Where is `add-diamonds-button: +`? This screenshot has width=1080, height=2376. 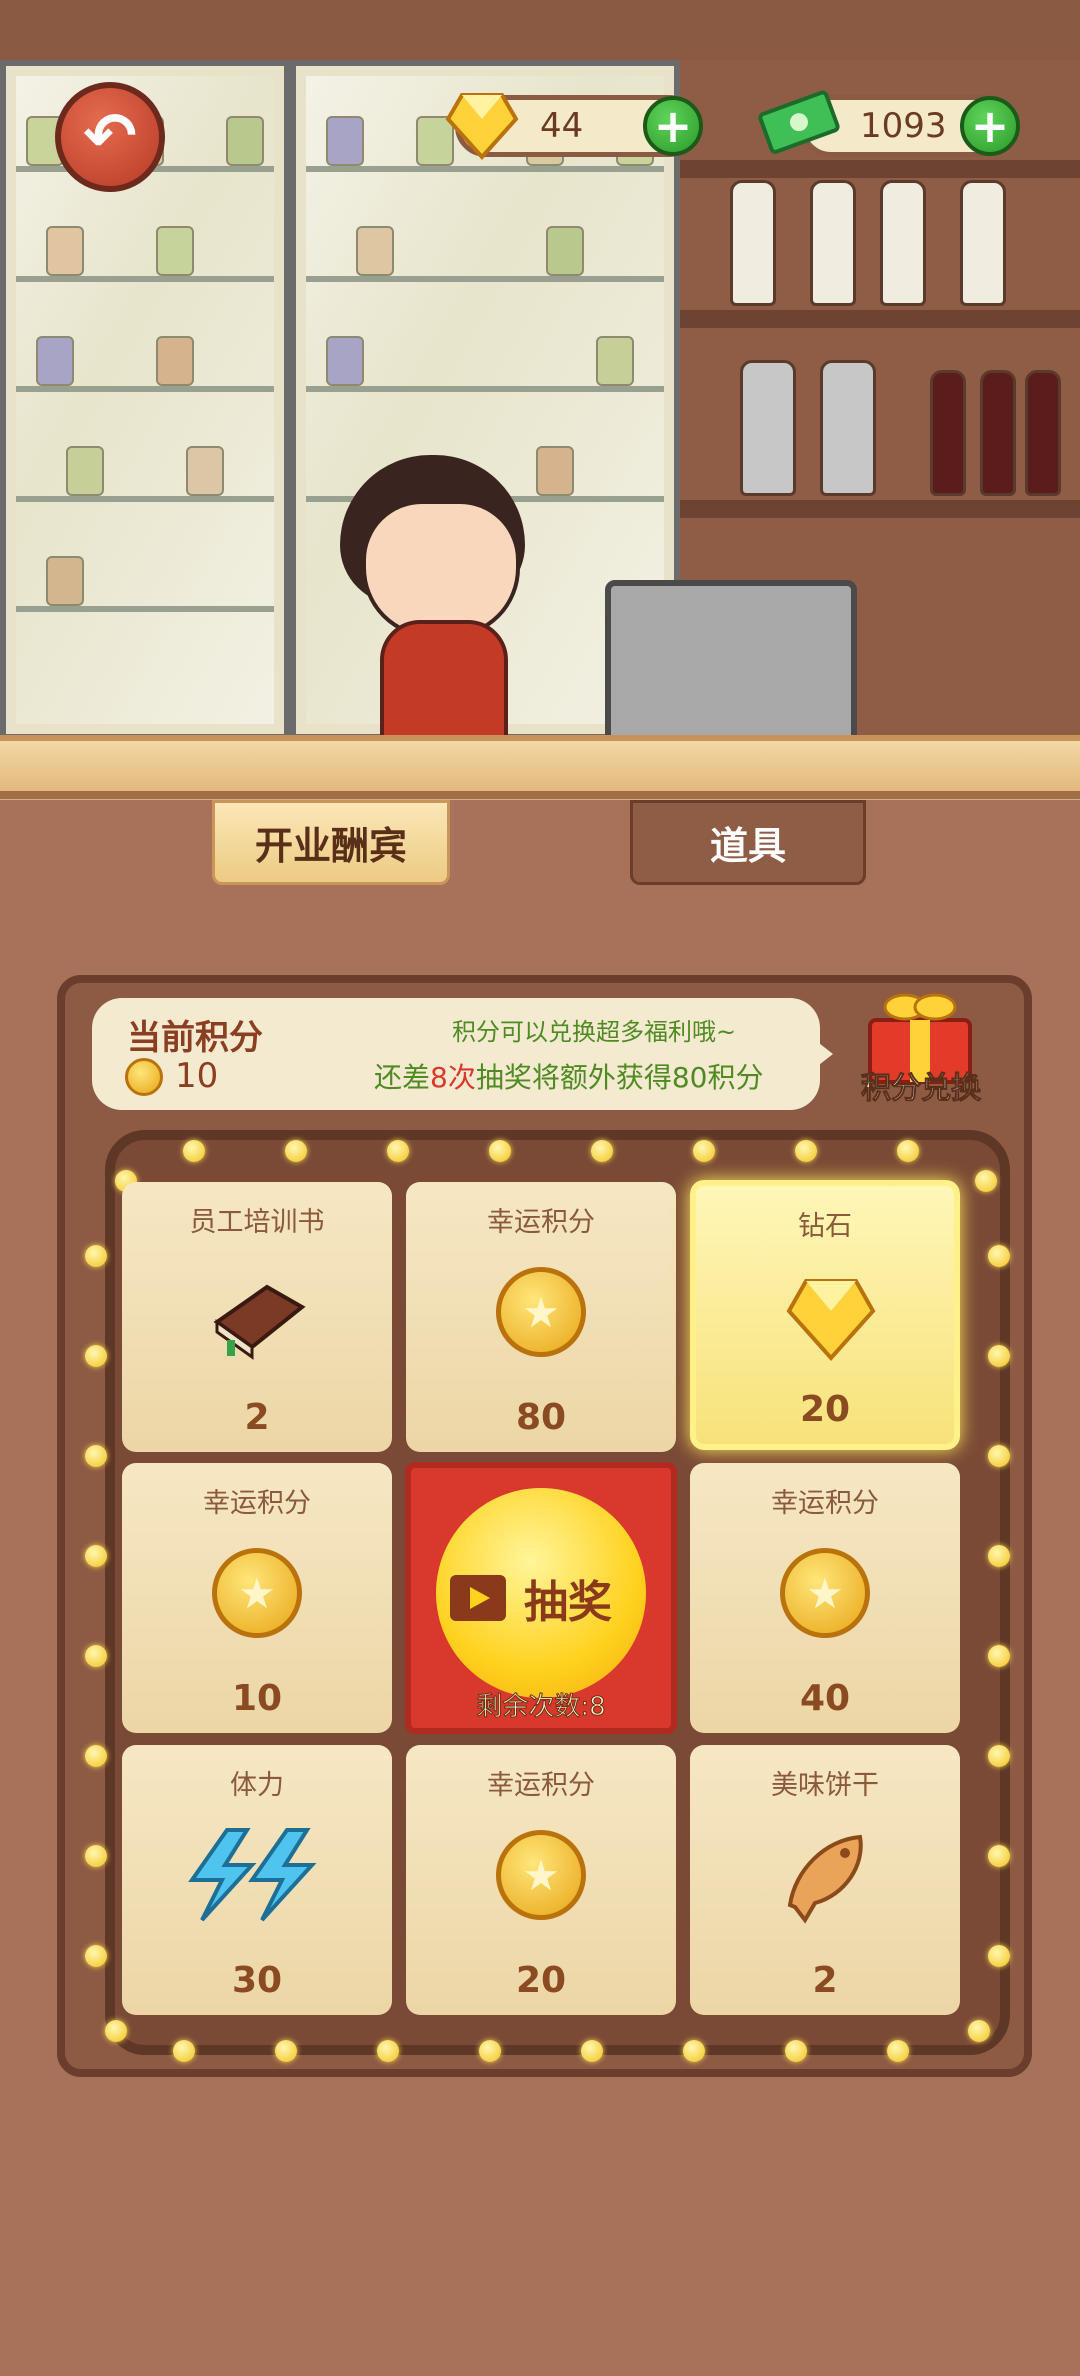
add-diamonds-button: + is located at coordinates (673, 126).